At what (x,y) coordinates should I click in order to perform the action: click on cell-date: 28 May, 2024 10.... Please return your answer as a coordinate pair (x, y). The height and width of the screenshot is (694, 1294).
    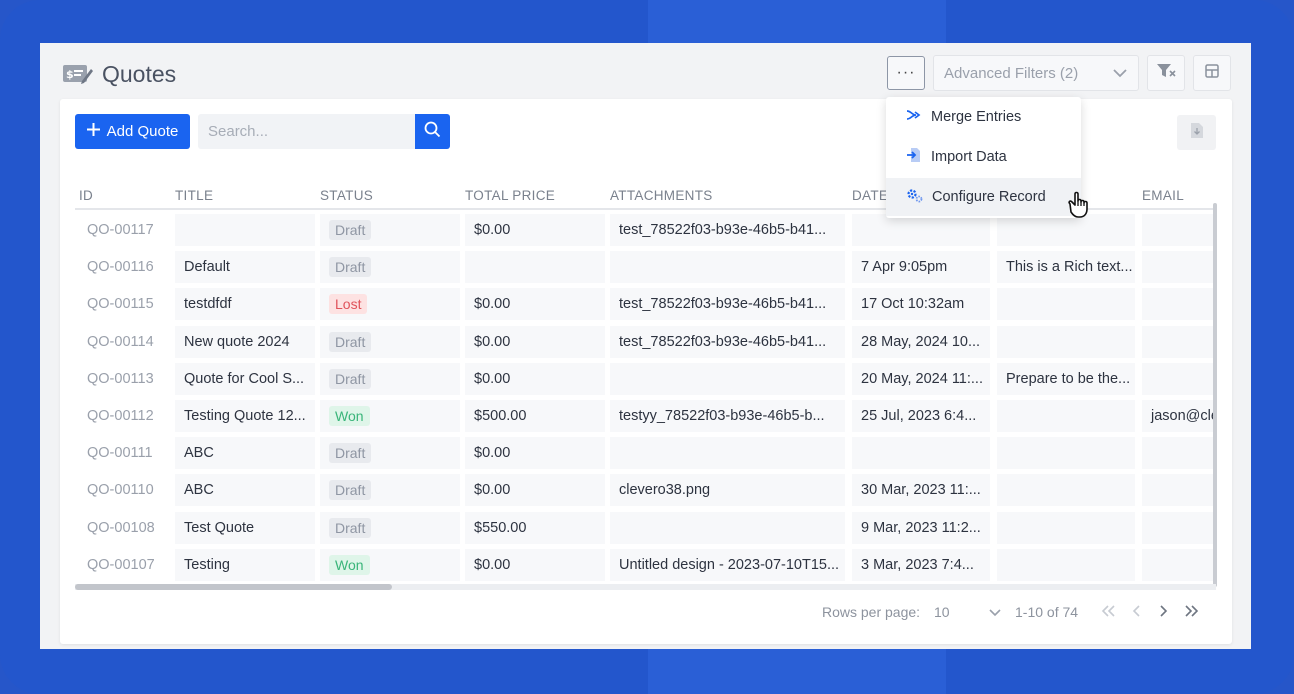
    Looking at the image, I should click on (921, 341).